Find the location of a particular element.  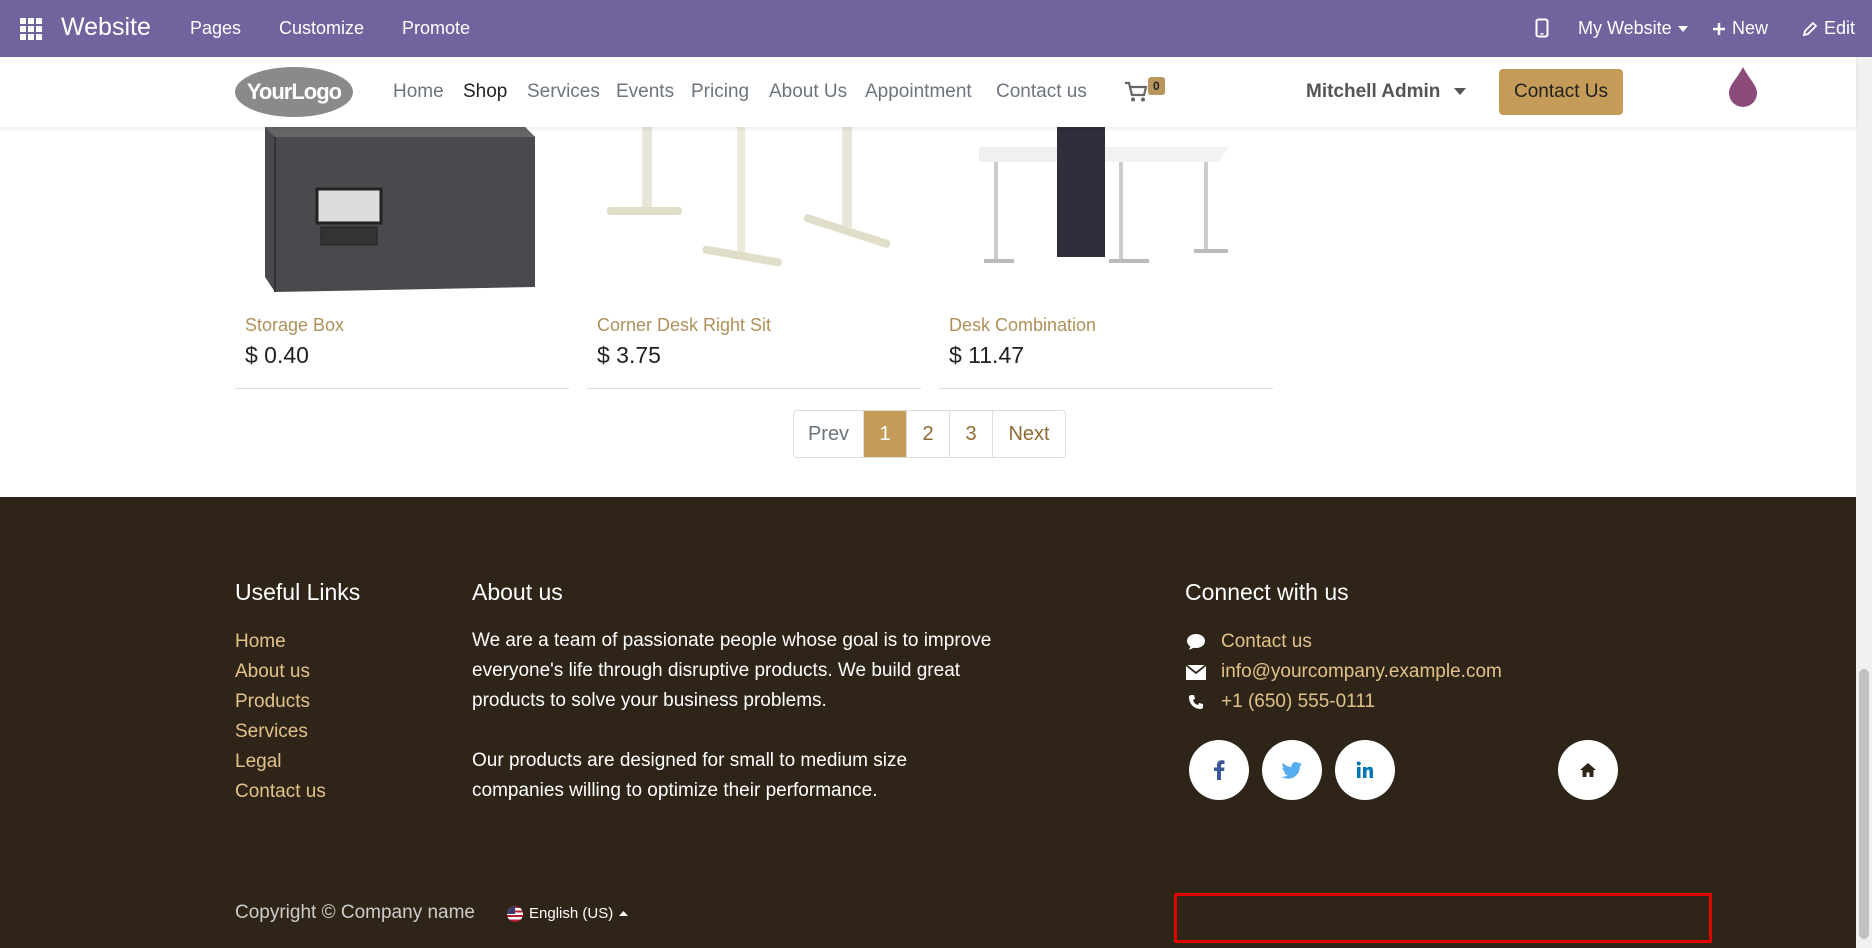

contact-us-link: Contact us is located at coordinates (1266, 642).